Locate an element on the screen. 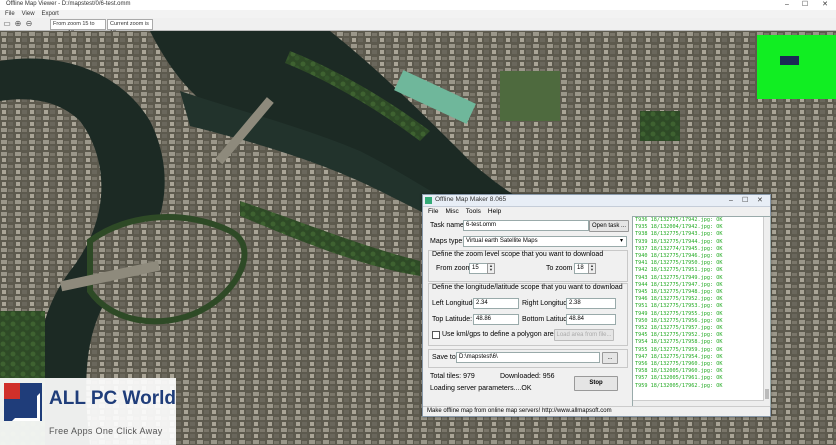 The width and height of the screenshot is (836, 445). log-line: T958 18/132005/17960.jpg: OK is located at coordinates (679, 371).